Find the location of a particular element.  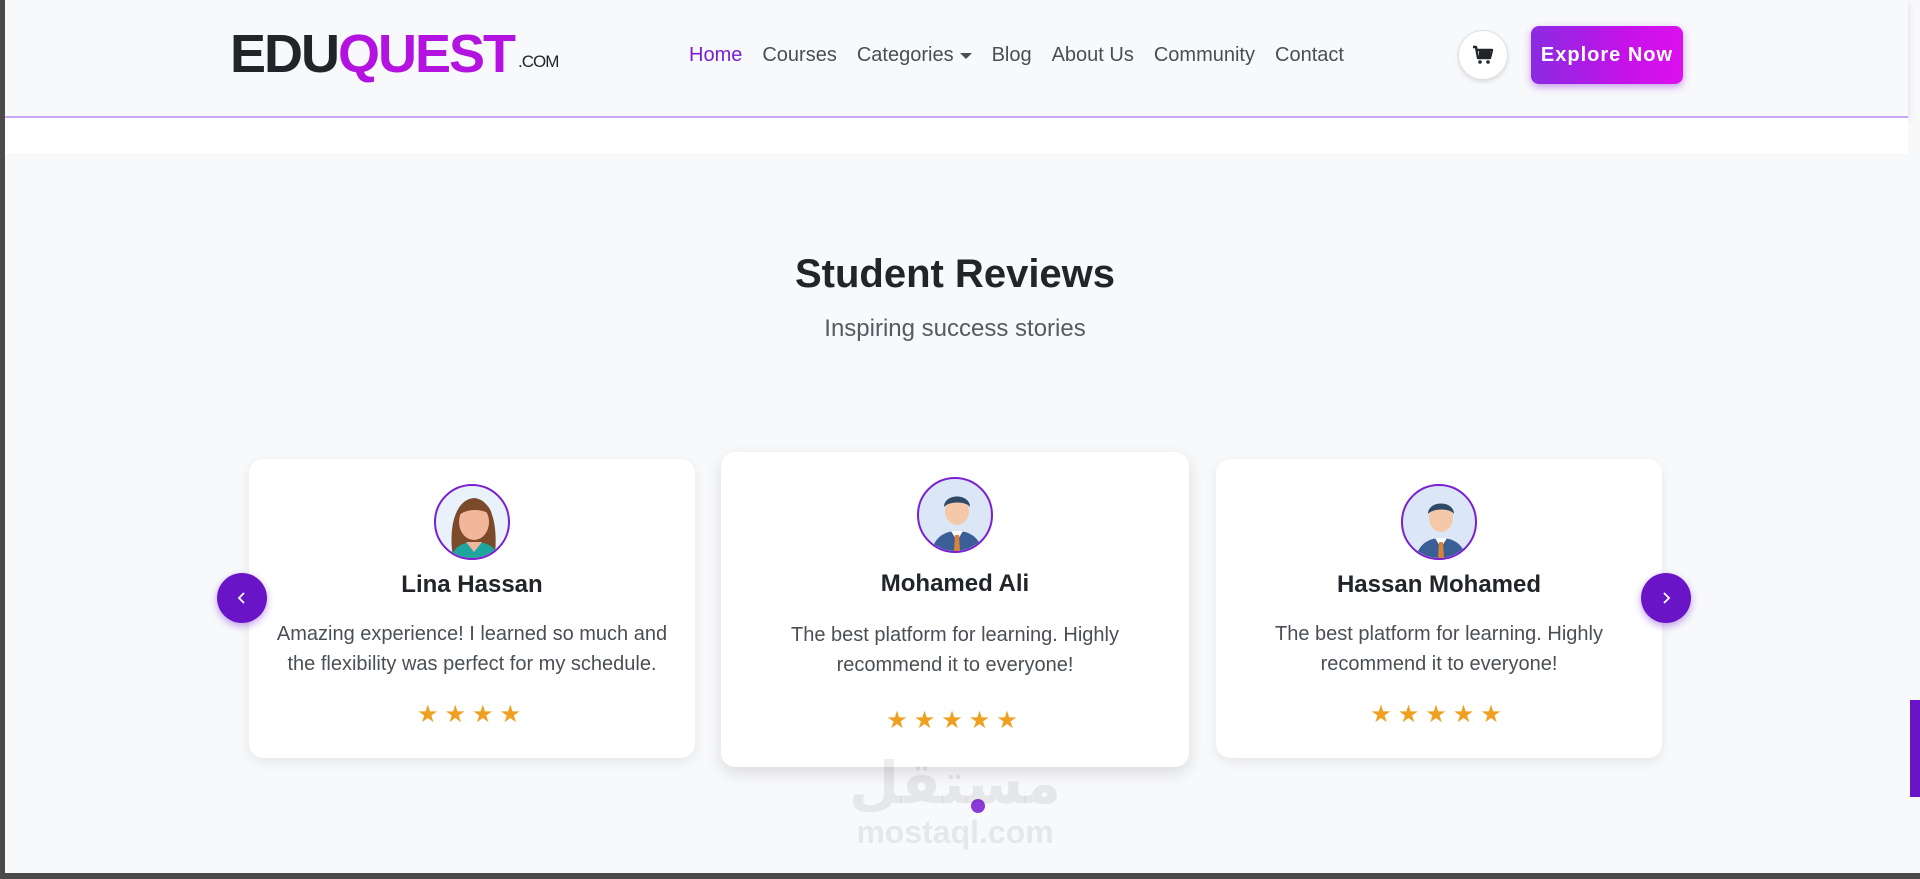

nav-link-home: Home is located at coordinates (715, 55).